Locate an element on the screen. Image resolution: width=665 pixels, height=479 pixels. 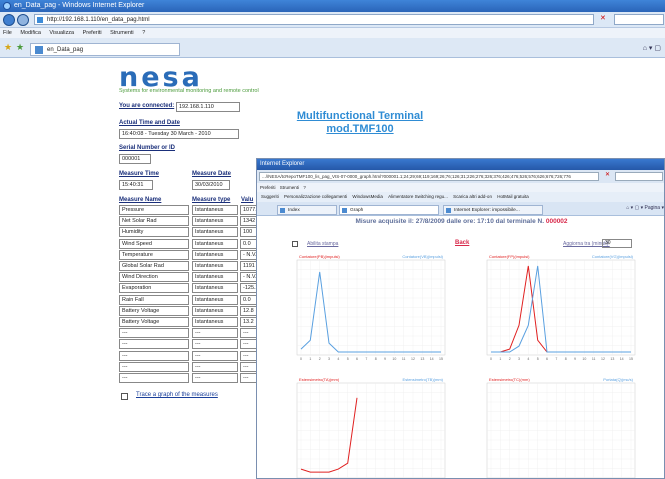
measure-name-cell: --- is located at coordinates (154, 378).